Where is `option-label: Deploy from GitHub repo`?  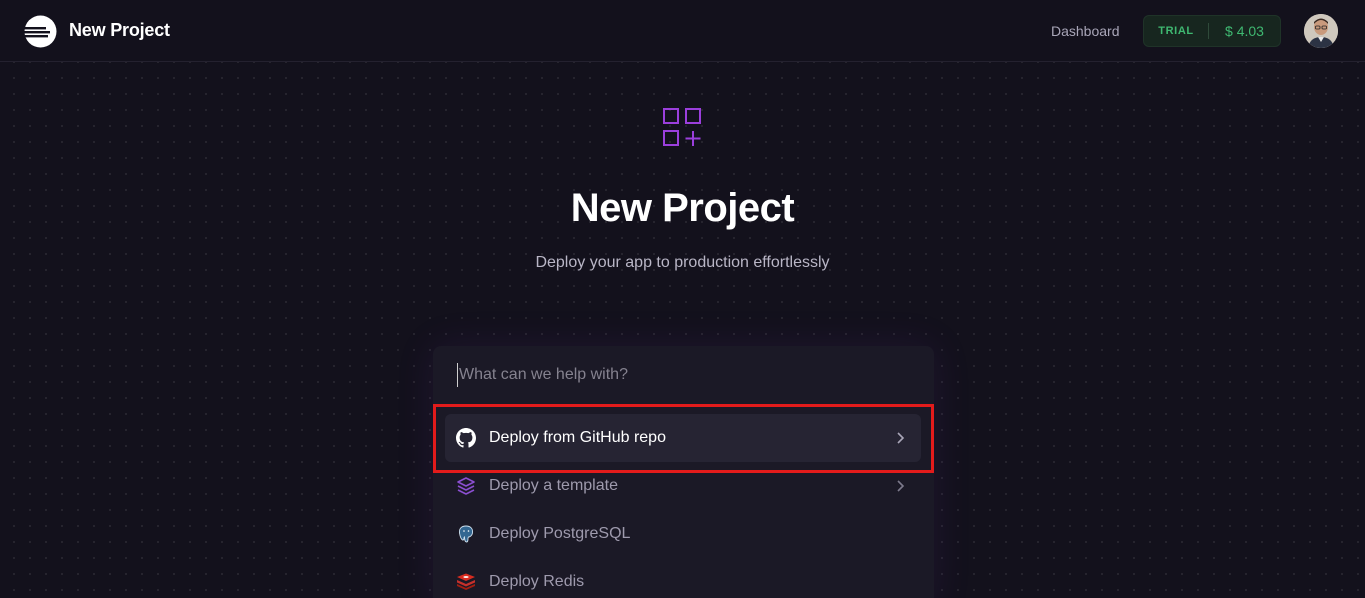
option-label: Deploy from GitHub repo is located at coordinates (577, 437).